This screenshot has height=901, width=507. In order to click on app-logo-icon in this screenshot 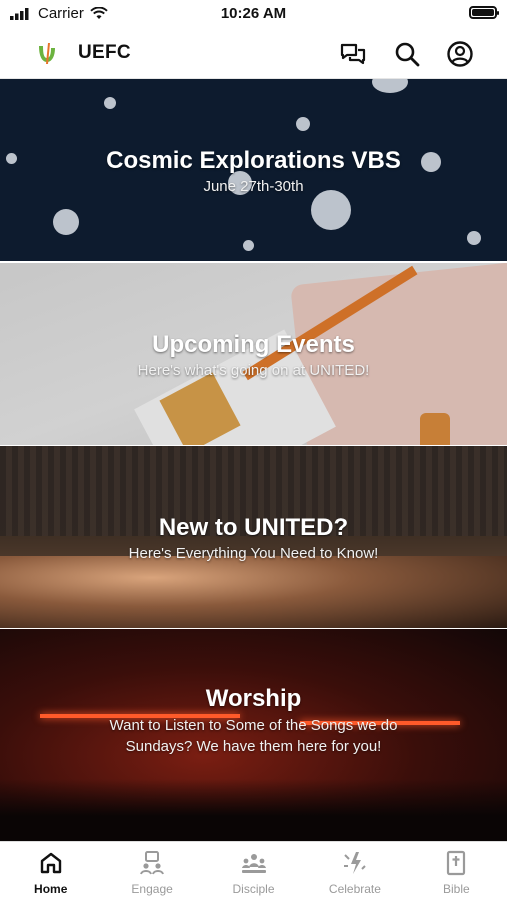, I will do `click(47, 53)`.